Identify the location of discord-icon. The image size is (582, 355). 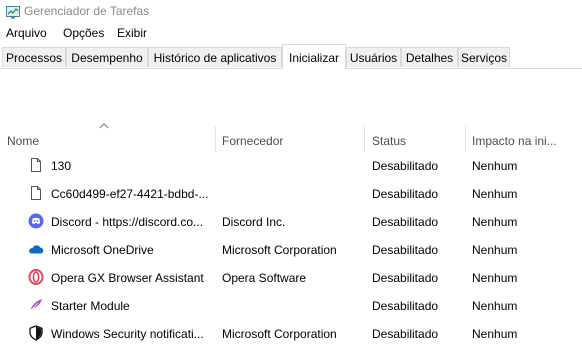
(36, 221).